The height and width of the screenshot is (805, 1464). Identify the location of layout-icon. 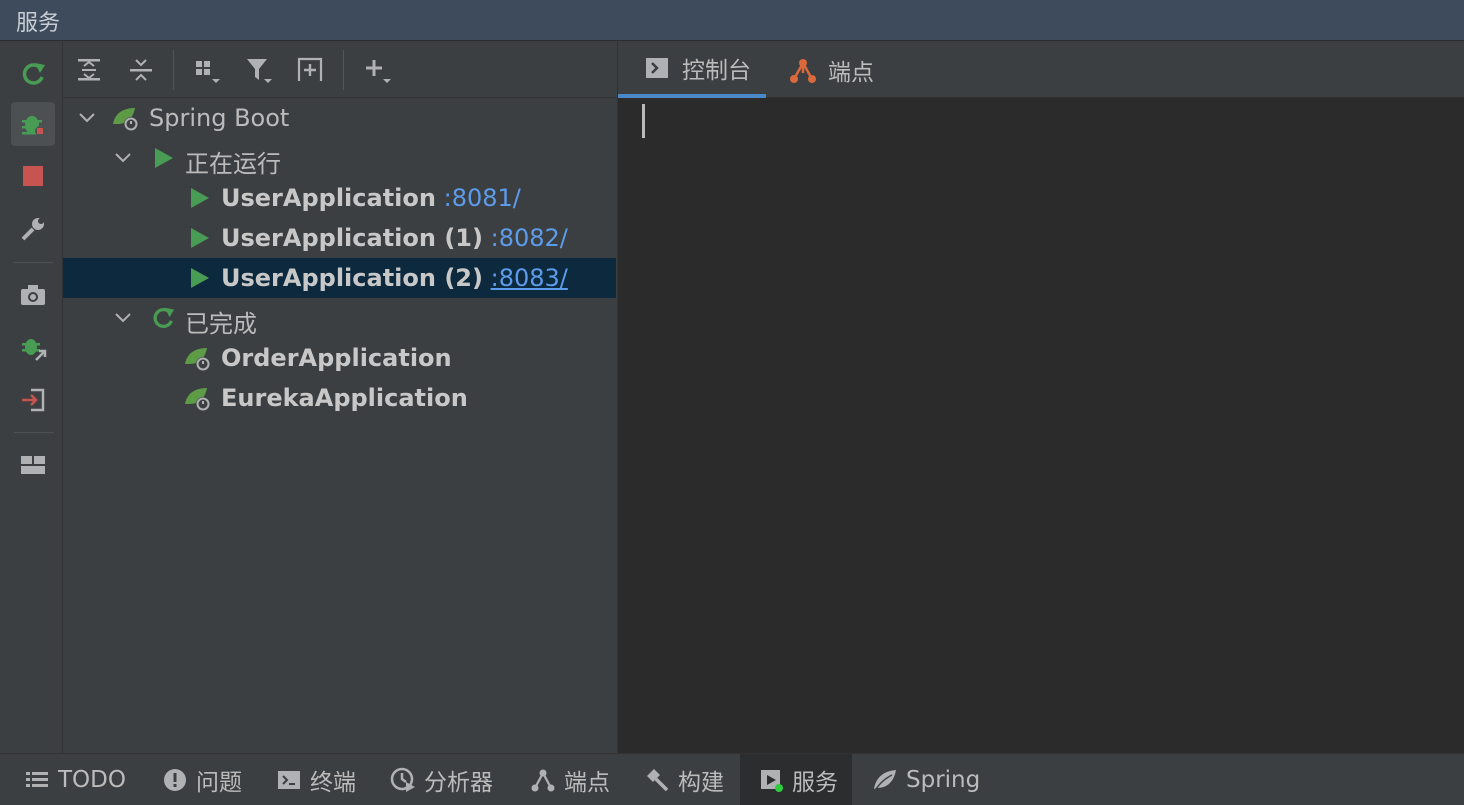
(33, 465).